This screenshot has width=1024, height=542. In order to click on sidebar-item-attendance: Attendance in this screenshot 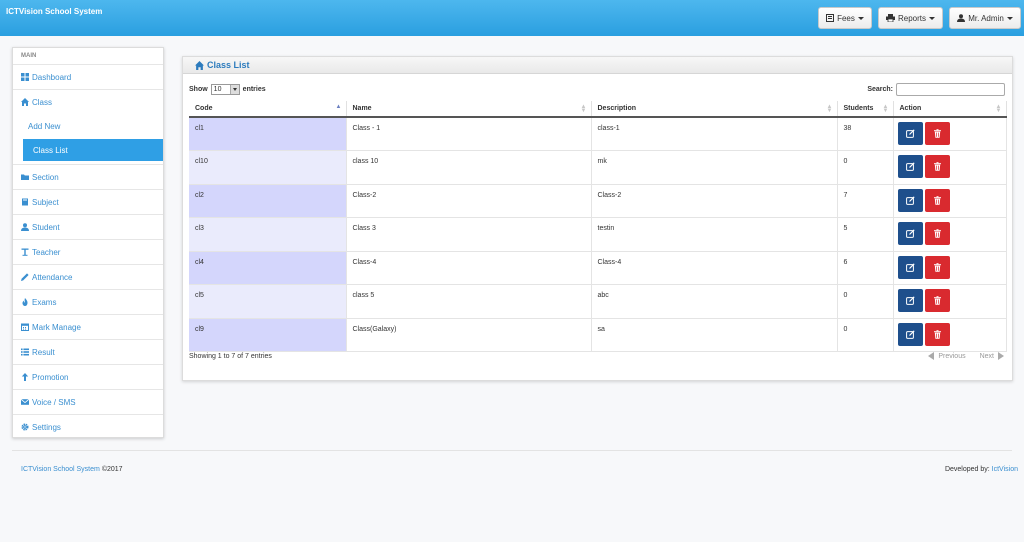, I will do `click(88, 276)`.